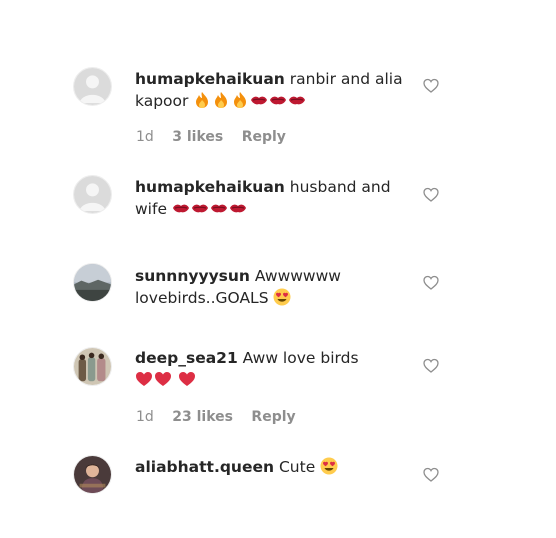 The height and width of the screenshot is (538, 556). What do you see at coordinates (300, 358) in the screenshot?
I see `comment-body: Aww love birds` at bounding box center [300, 358].